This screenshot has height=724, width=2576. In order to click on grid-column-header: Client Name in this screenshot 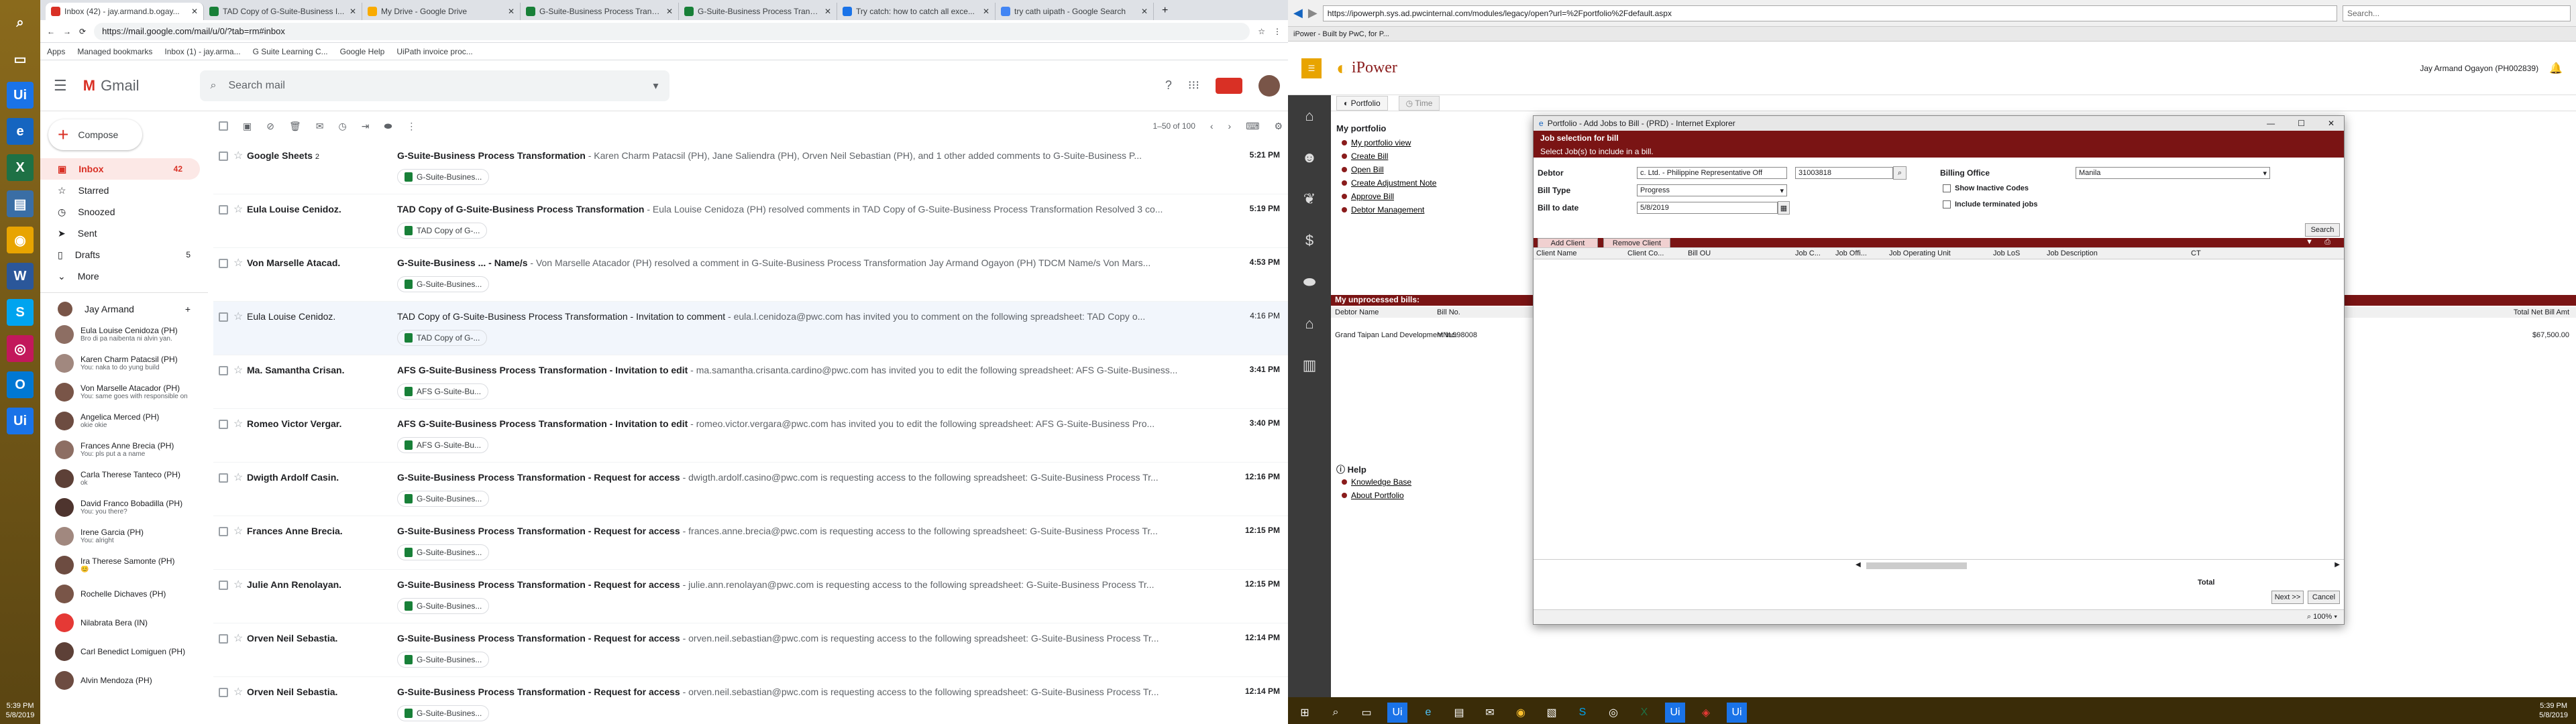, I will do `click(1556, 253)`.